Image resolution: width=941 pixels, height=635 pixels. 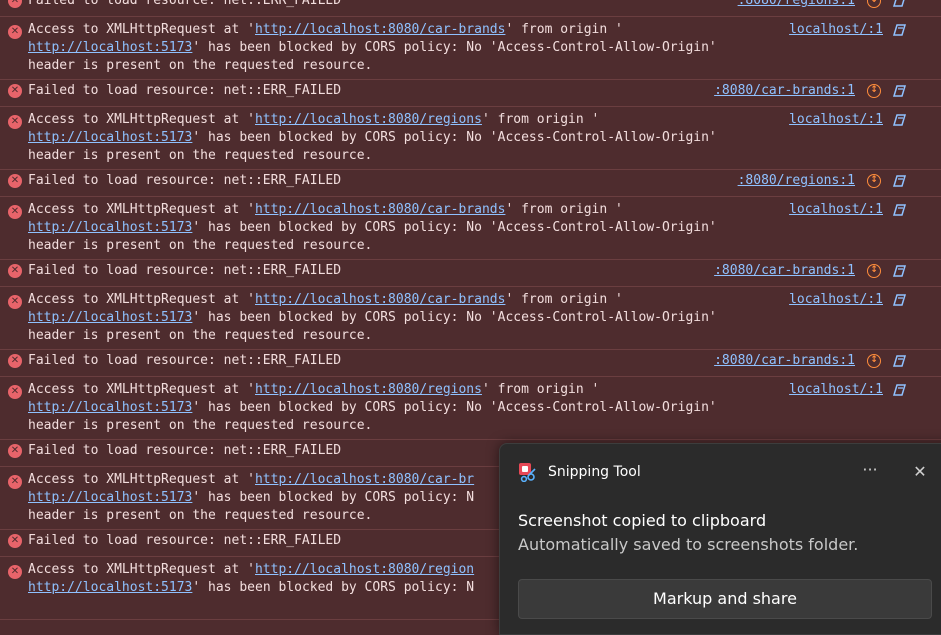 What do you see at coordinates (364, 479) in the screenshot?
I see `request-url-link: http://localhost:8080/car-br` at bounding box center [364, 479].